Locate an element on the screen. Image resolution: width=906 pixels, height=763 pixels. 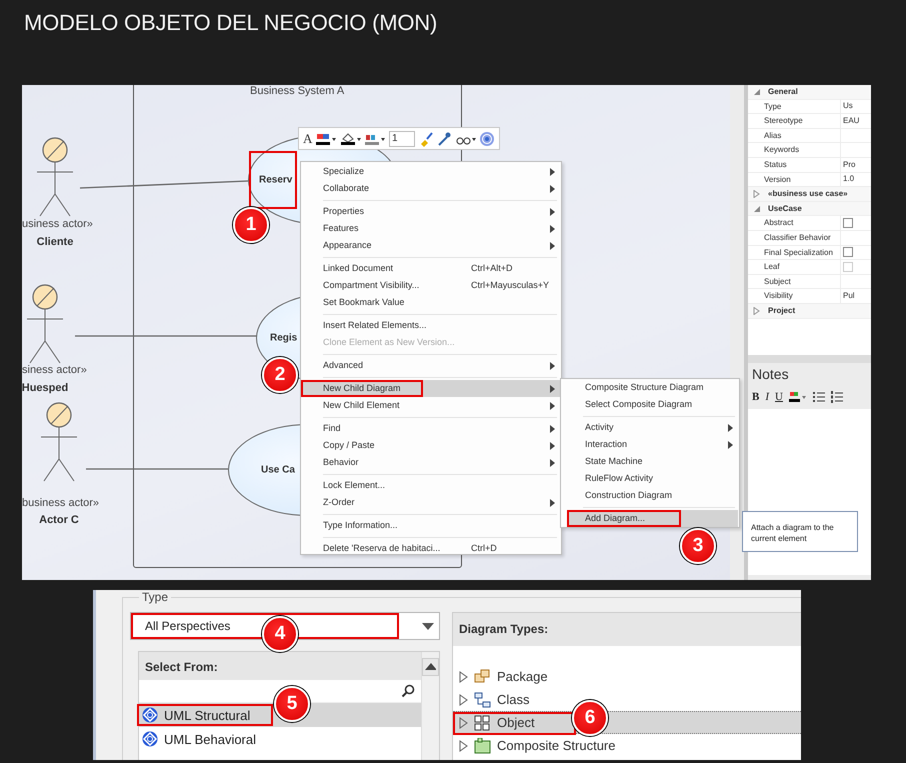
menu-item: Select Composite Diagram is located at coordinates (650, 404).